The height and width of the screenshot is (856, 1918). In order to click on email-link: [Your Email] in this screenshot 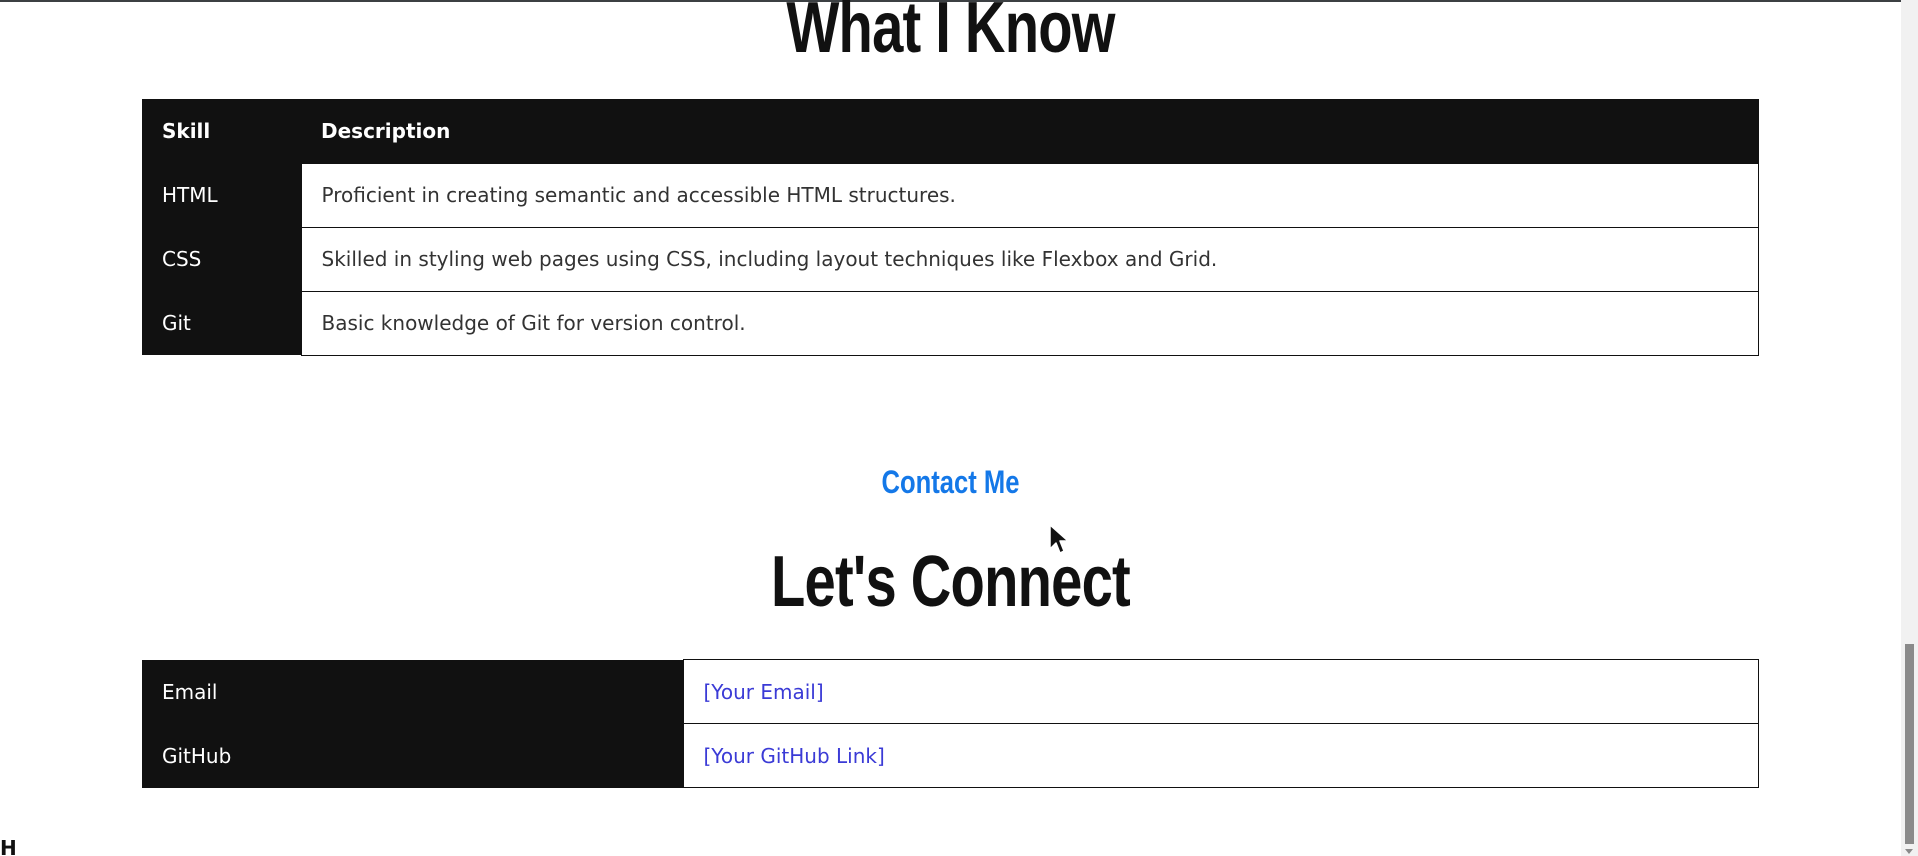, I will do `click(764, 692)`.